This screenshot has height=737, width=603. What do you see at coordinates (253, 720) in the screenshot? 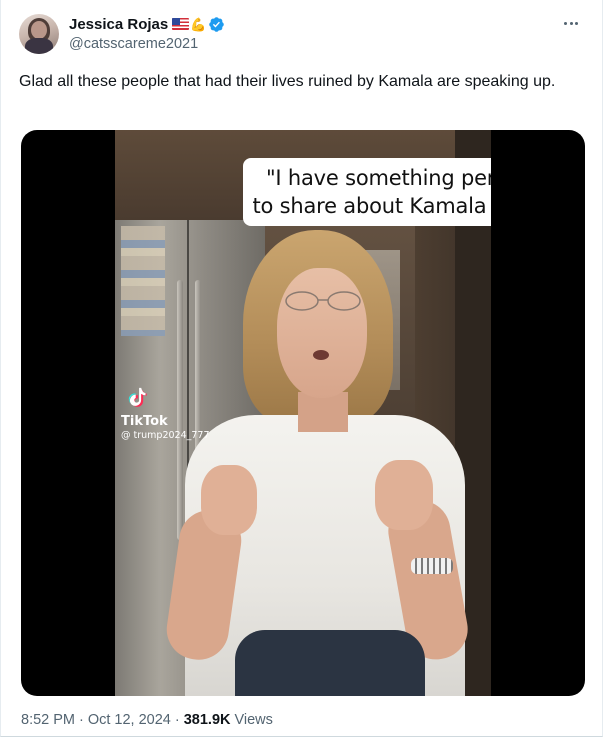
I see `views-label: Views` at bounding box center [253, 720].